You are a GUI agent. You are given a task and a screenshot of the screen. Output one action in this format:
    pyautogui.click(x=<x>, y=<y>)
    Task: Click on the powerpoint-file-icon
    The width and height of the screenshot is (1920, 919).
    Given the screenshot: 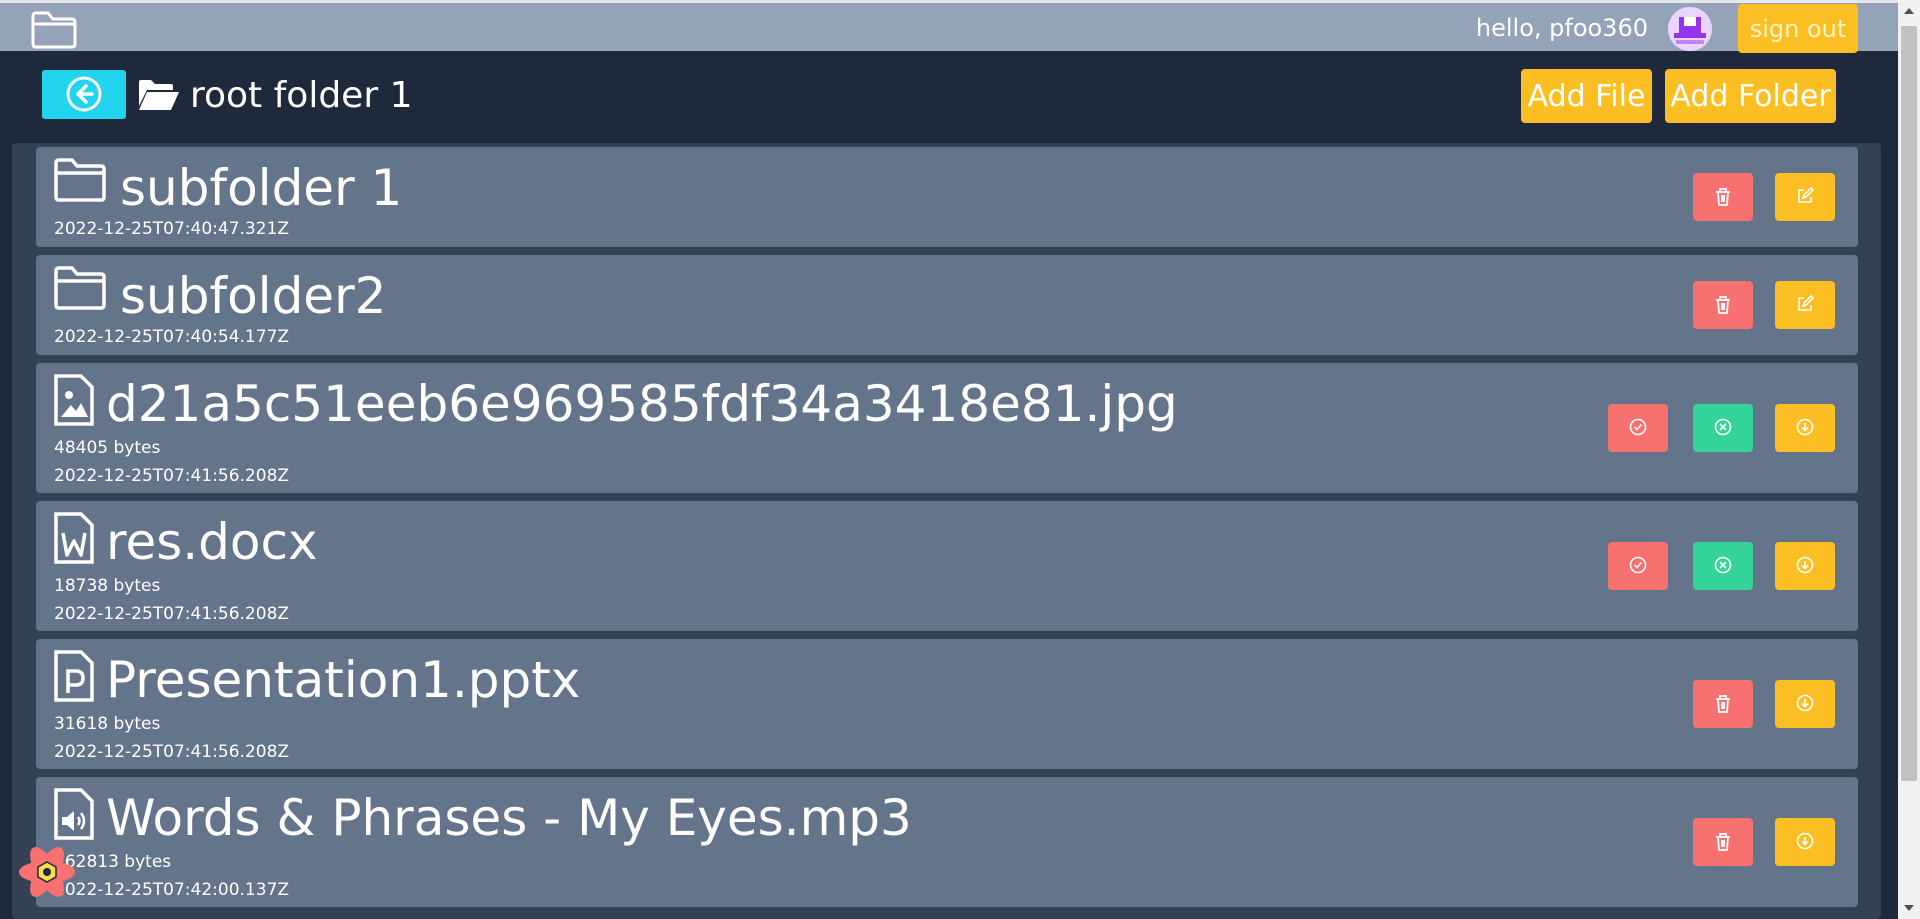 What is the action you would take?
    pyautogui.click(x=74, y=676)
    